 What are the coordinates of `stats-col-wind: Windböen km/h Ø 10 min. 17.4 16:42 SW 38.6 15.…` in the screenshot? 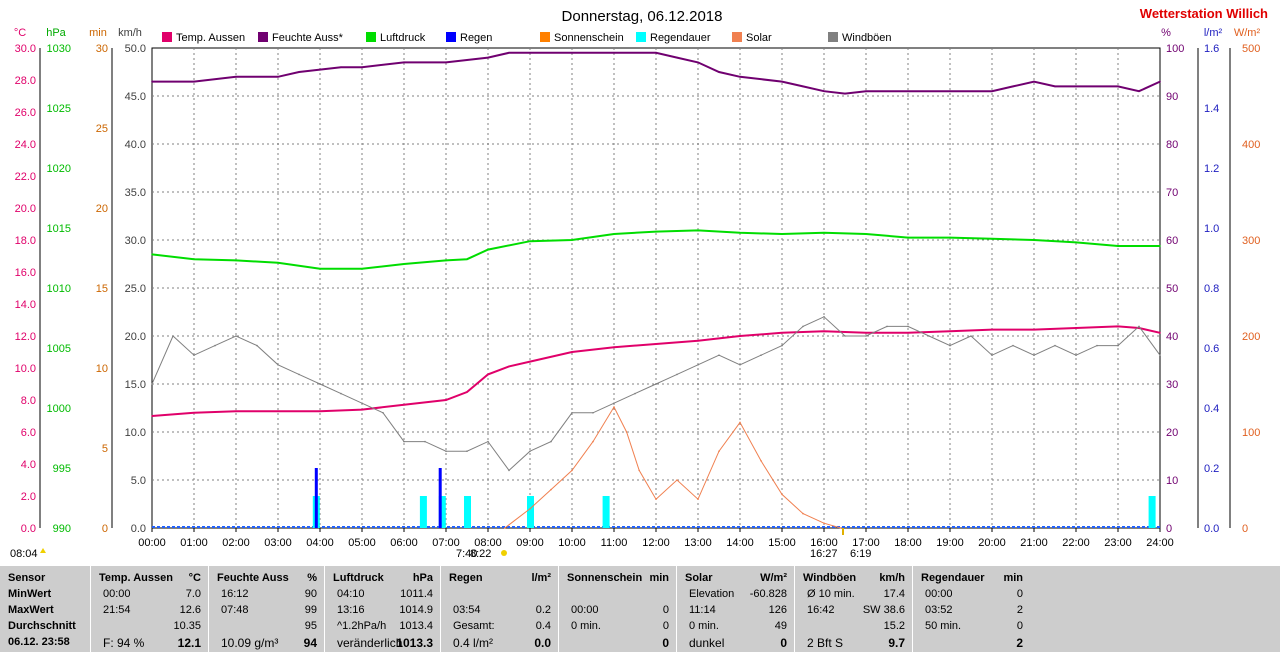 It's located at (853, 609).